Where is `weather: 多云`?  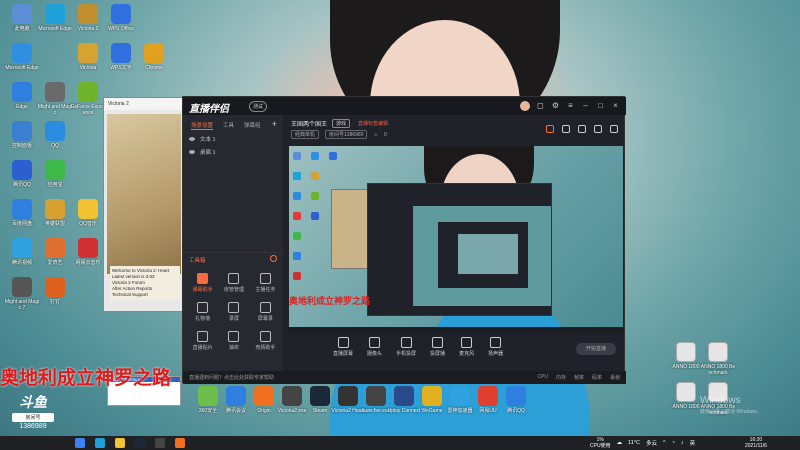
weather: 多云 is located at coordinates (651, 443).